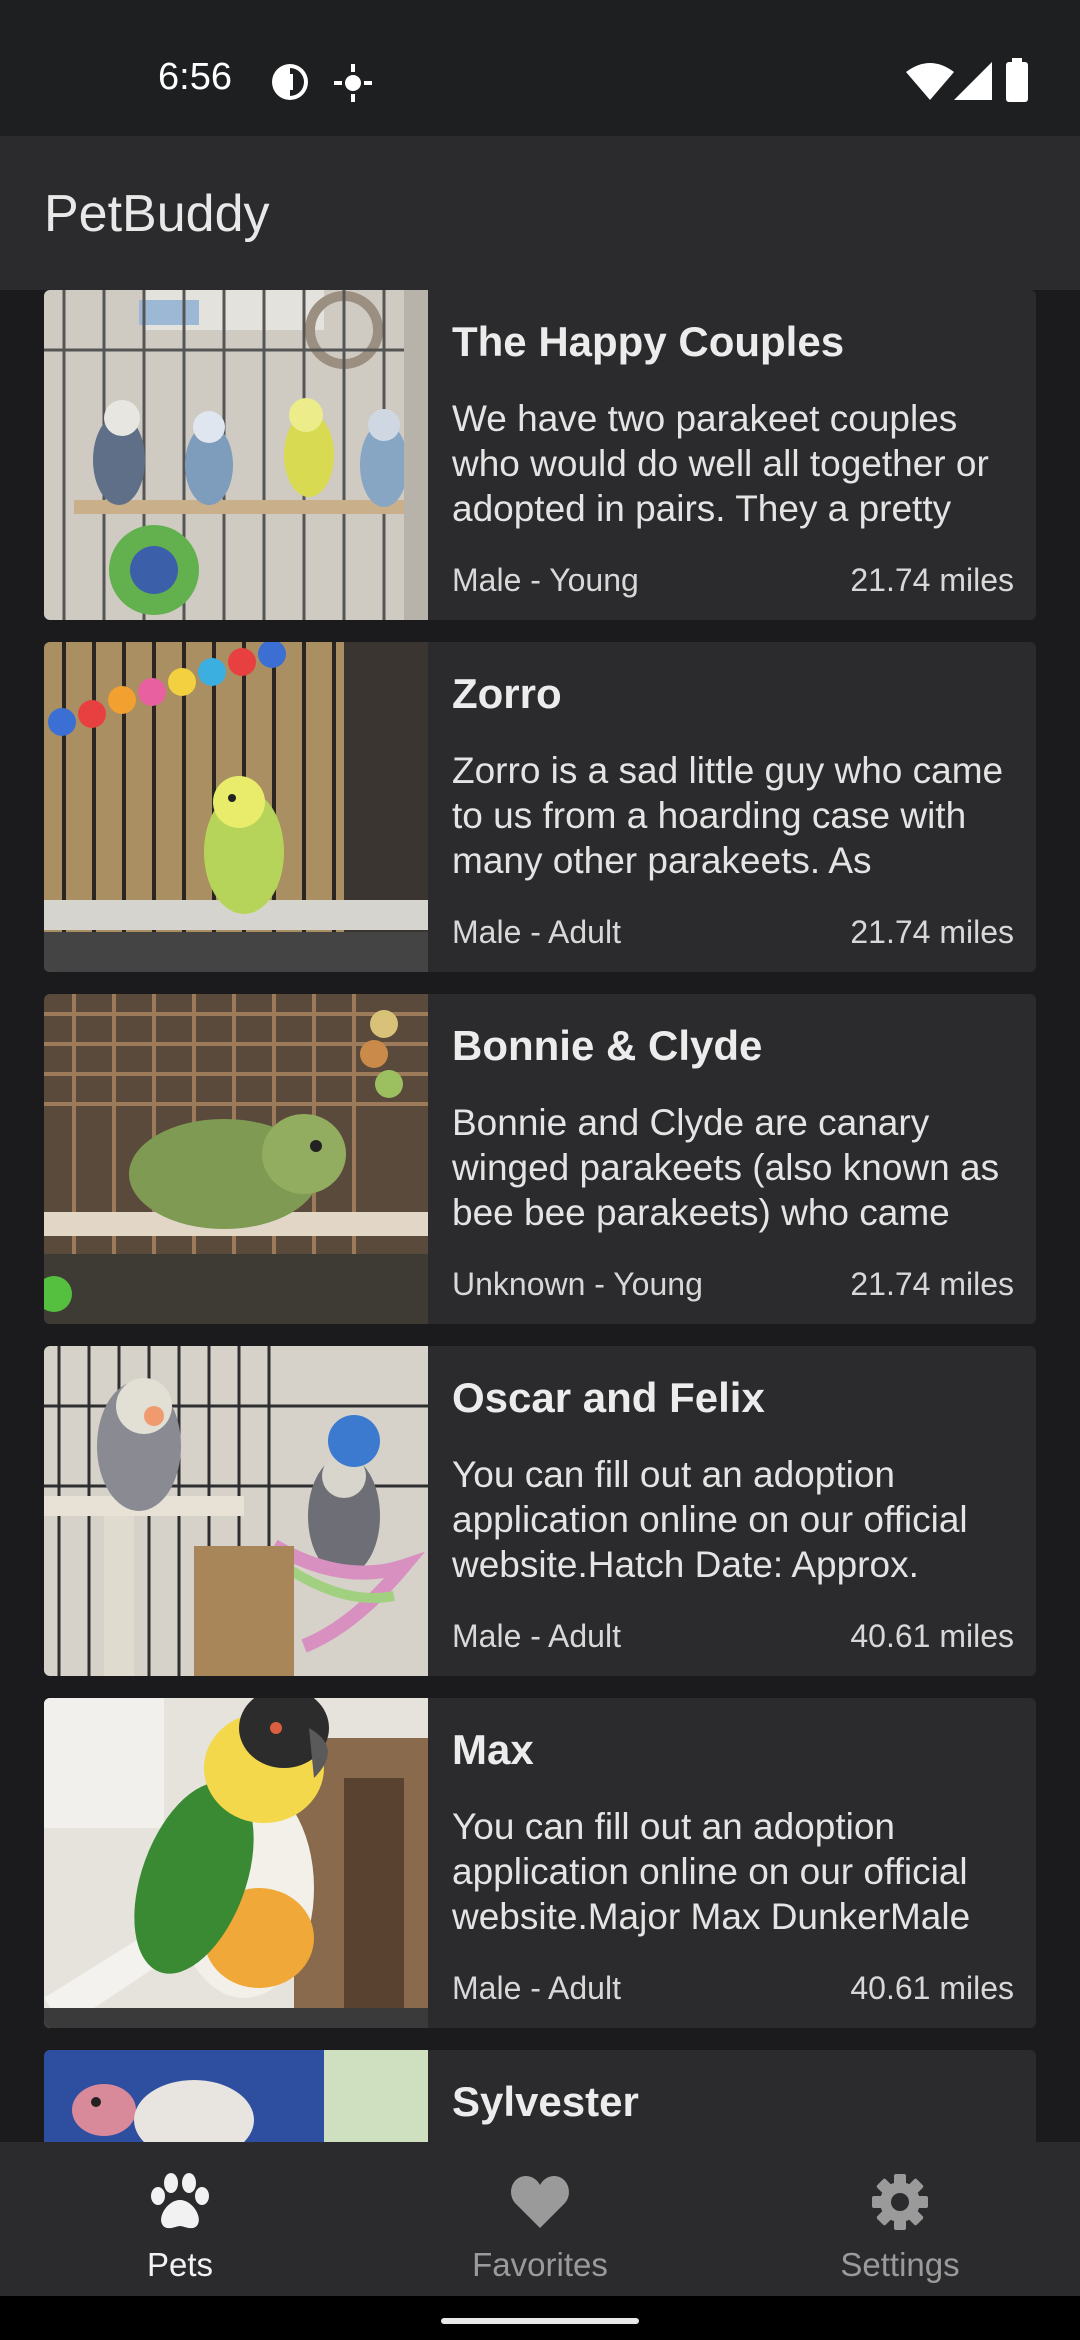  I want to click on signal-icon, so click(973, 81).